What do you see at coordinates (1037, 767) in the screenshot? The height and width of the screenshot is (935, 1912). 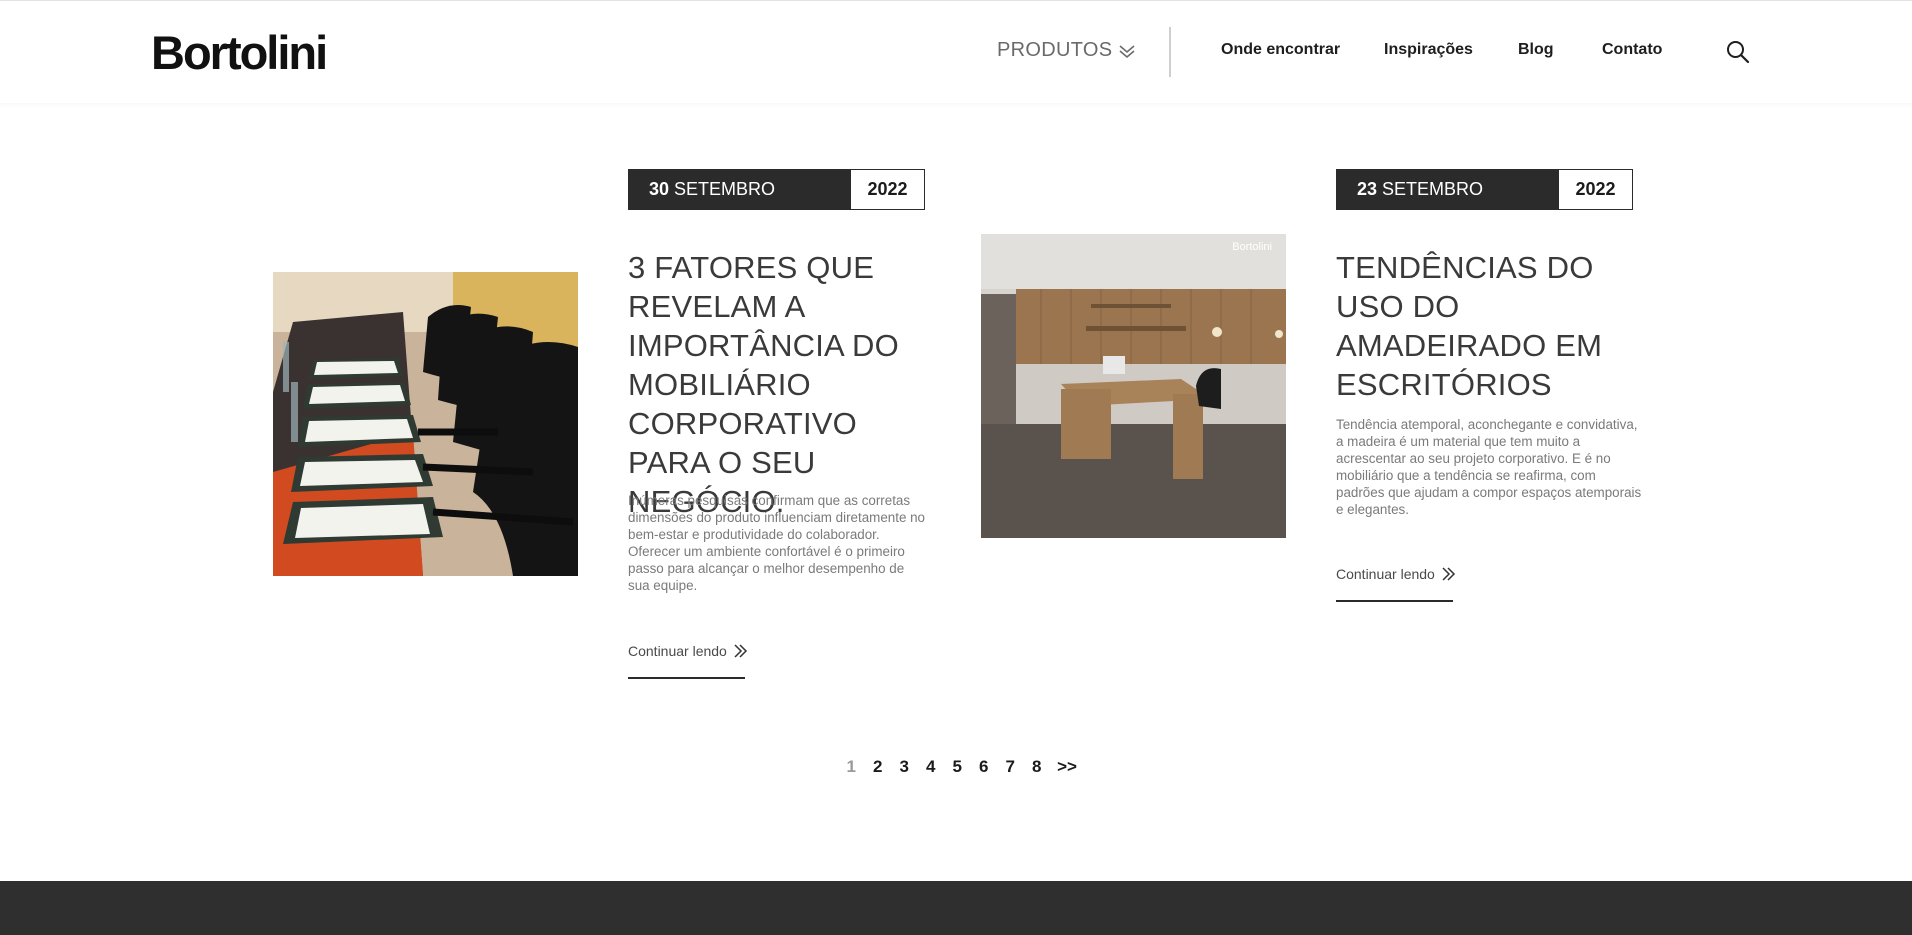 I see `page-link-8: 8` at bounding box center [1037, 767].